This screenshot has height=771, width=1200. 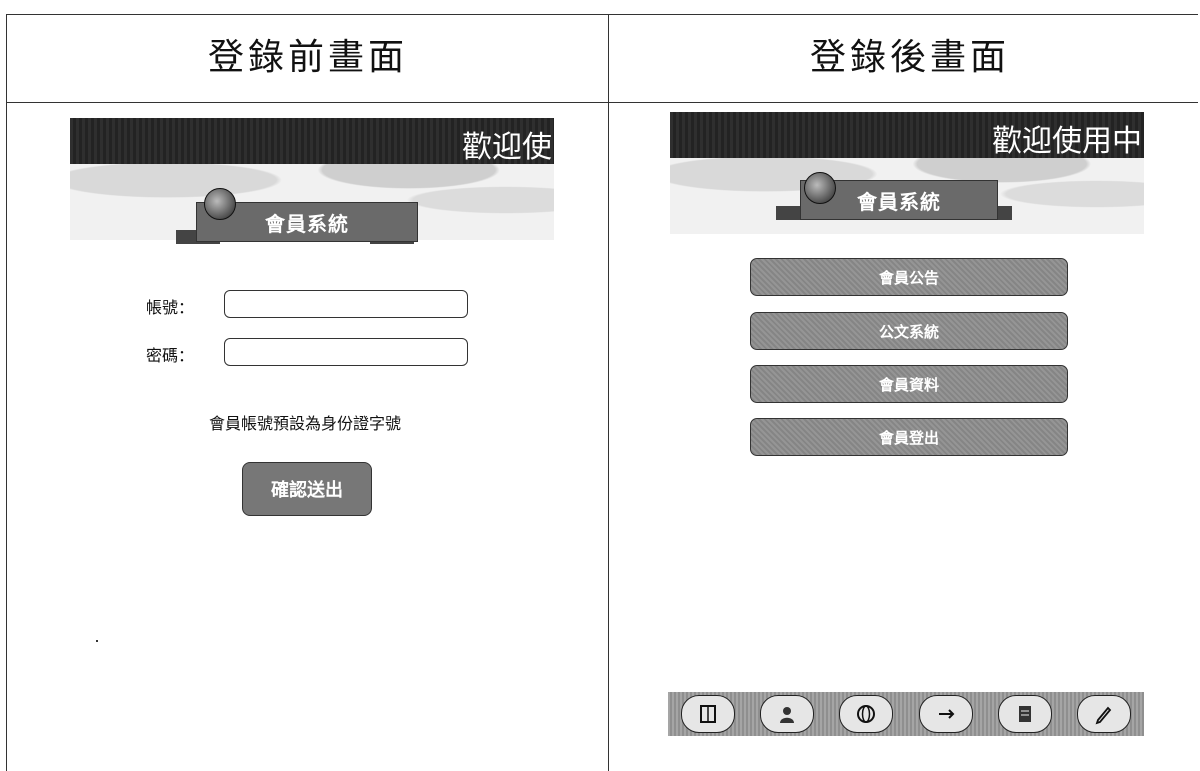 I want to click on menu-documents-button: 公文系統, so click(x=909, y=331).